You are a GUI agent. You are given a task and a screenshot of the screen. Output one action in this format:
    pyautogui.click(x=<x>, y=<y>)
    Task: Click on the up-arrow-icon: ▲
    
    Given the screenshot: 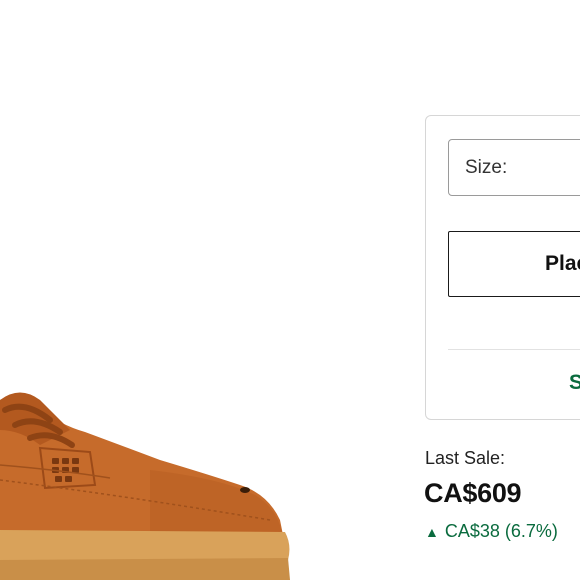 What is the action you would take?
    pyautogui.click(x=432, y=531)
    